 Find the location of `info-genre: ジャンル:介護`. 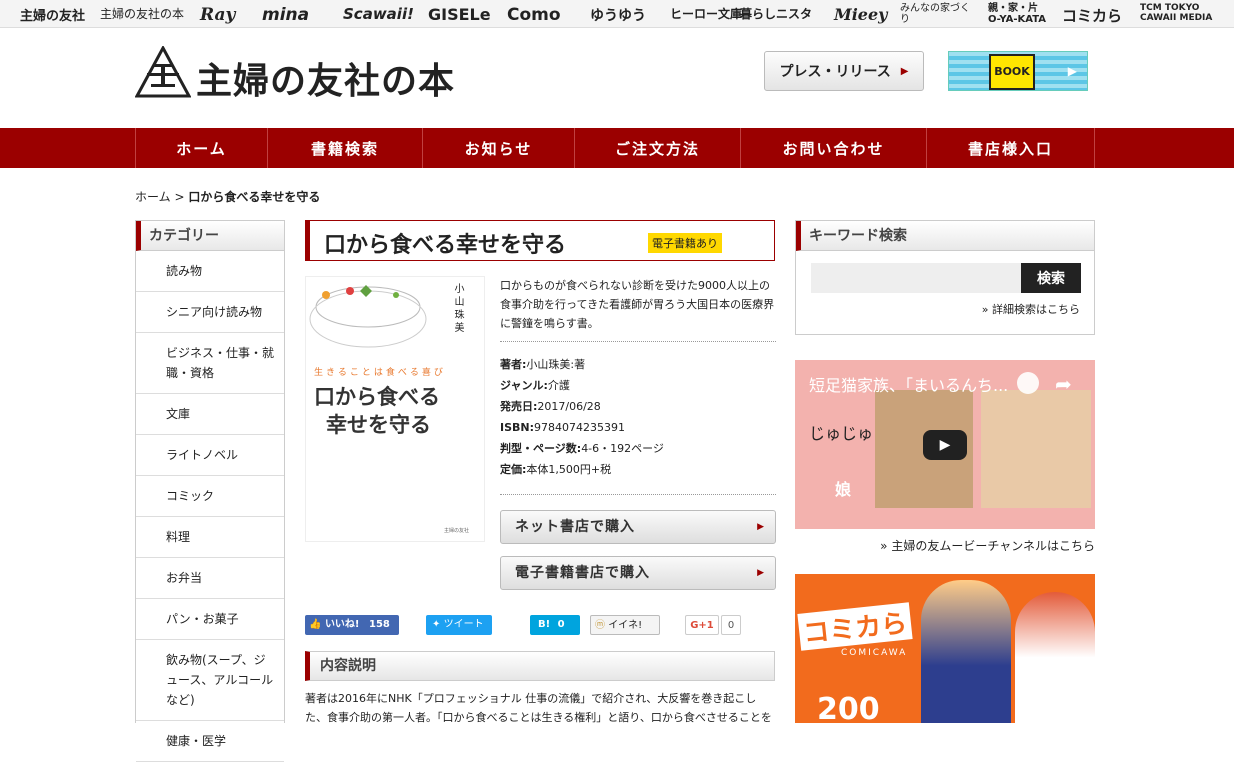

info-genre: ジャンル:介護 is located at coordinates (535, 385).